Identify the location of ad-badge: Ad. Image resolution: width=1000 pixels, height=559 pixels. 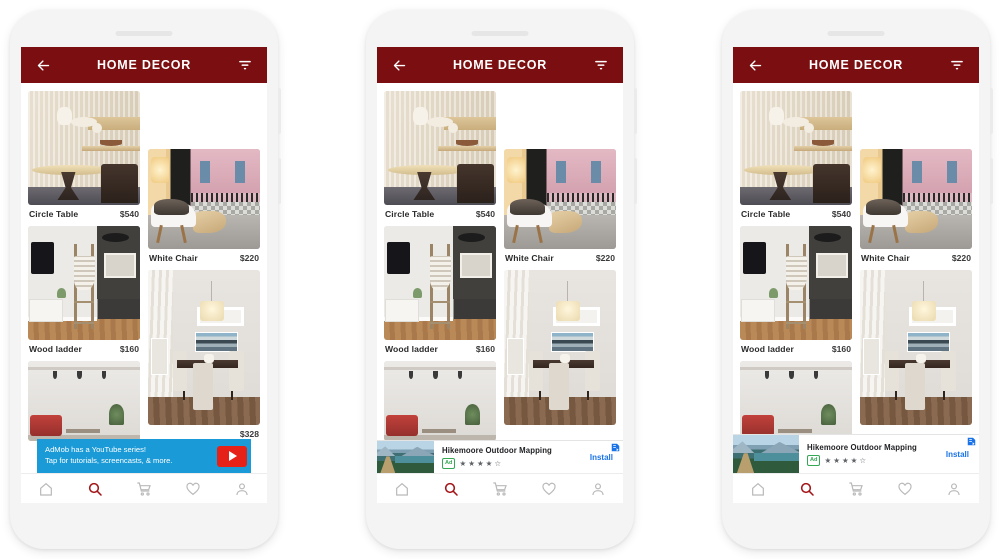
(814, 460).